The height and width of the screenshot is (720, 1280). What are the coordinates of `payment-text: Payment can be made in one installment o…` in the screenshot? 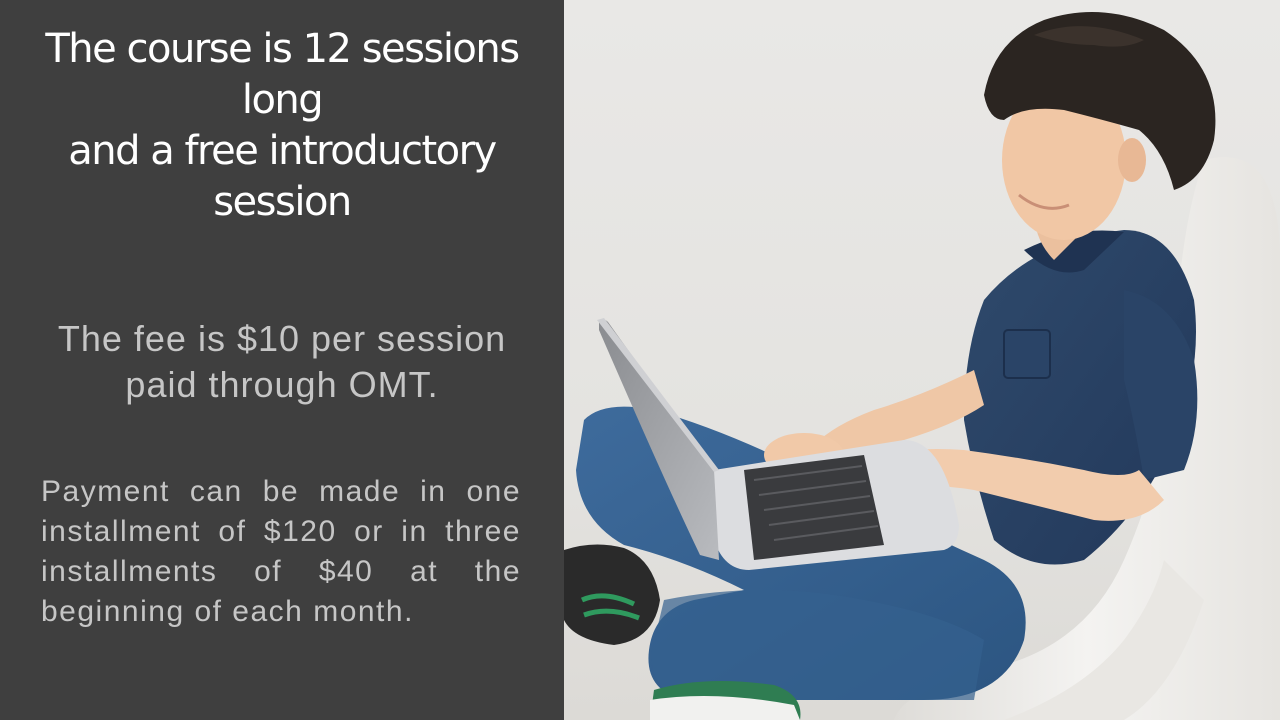 It's located at (281, 551).